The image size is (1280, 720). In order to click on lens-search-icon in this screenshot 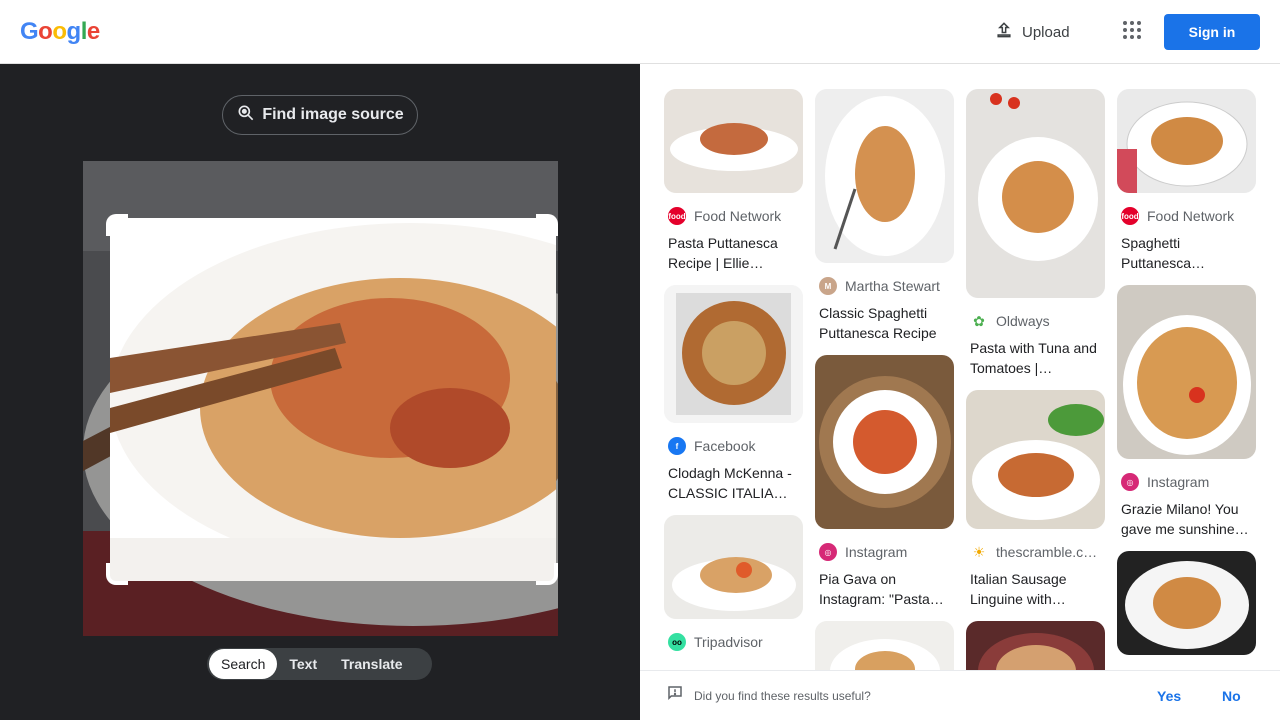, I will do `click(246, 115)`.